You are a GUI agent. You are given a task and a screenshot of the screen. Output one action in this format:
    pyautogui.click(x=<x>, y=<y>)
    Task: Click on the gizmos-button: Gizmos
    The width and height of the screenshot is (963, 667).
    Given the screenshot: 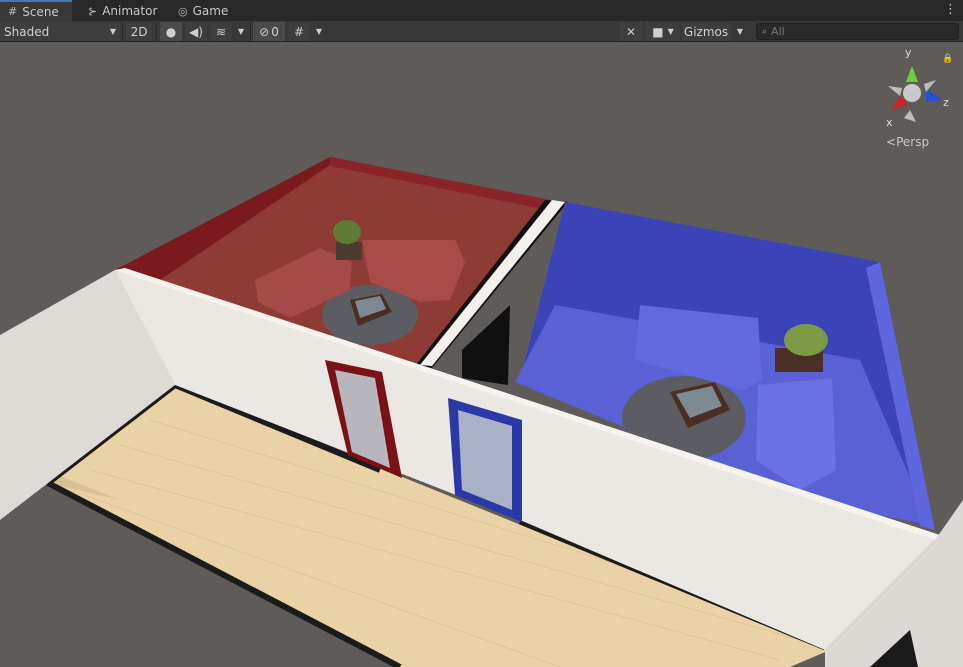 What is the action you would take?
    pyautogui.click(x=706, y=31)
    